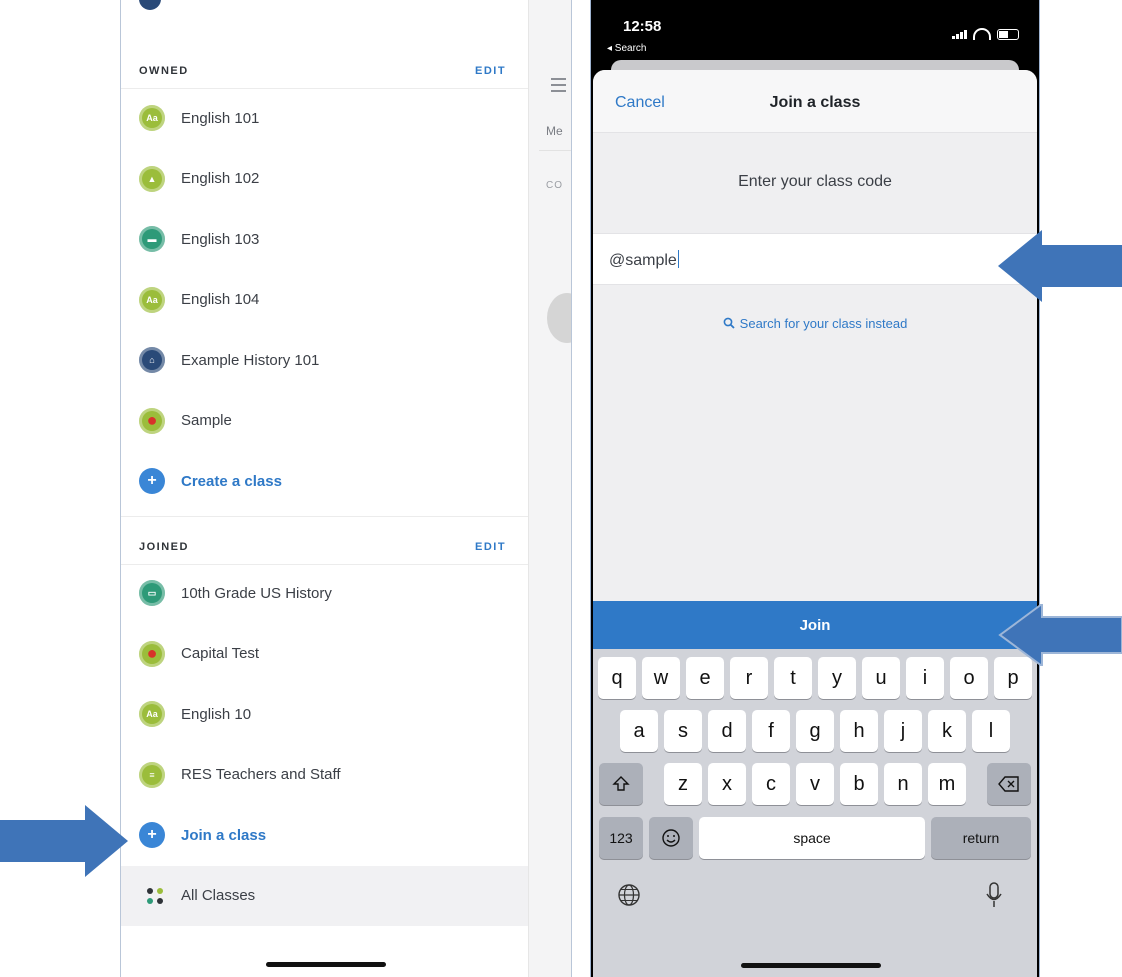 The image size is (1122, 977). Describe the element at coordinates (678, 259) in the screenshot. I see `text-caret` at that location.